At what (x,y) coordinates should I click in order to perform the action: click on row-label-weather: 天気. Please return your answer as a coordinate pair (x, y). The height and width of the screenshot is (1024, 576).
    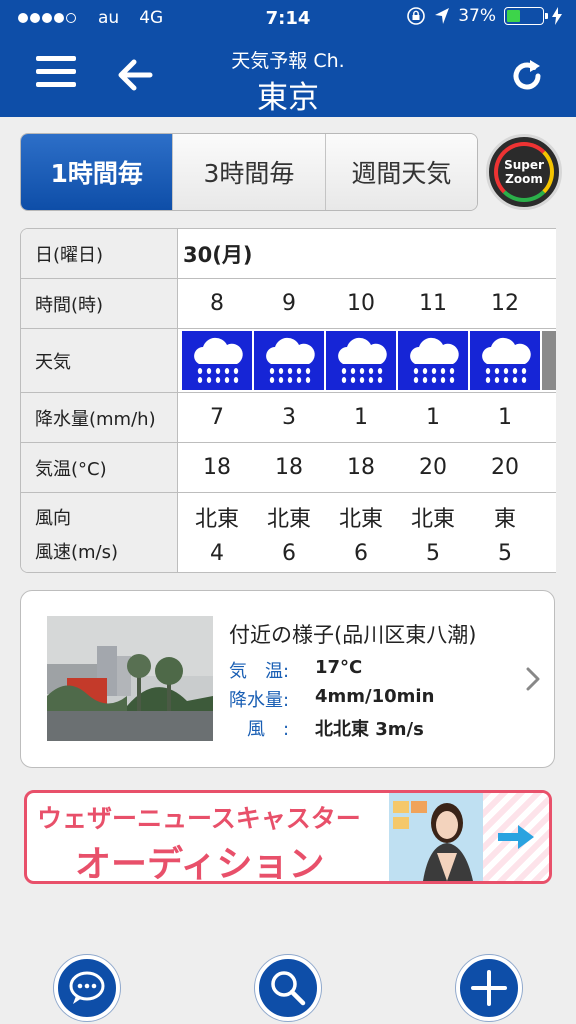
    Looking at the image, I should click on (99, 360).